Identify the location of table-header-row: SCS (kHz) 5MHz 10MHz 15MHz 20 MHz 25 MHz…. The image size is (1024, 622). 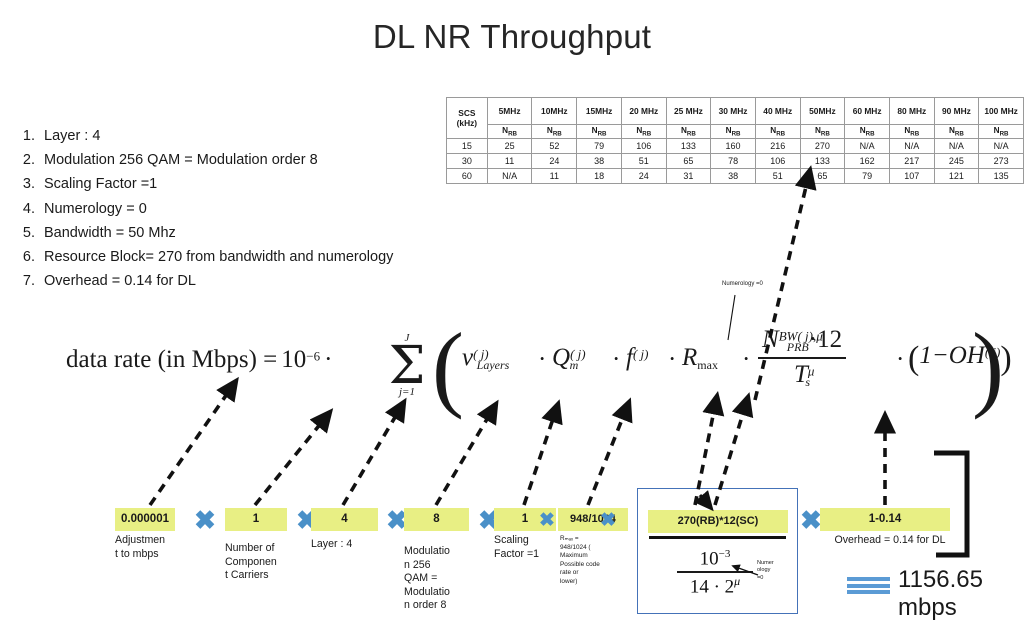
(735, 118).